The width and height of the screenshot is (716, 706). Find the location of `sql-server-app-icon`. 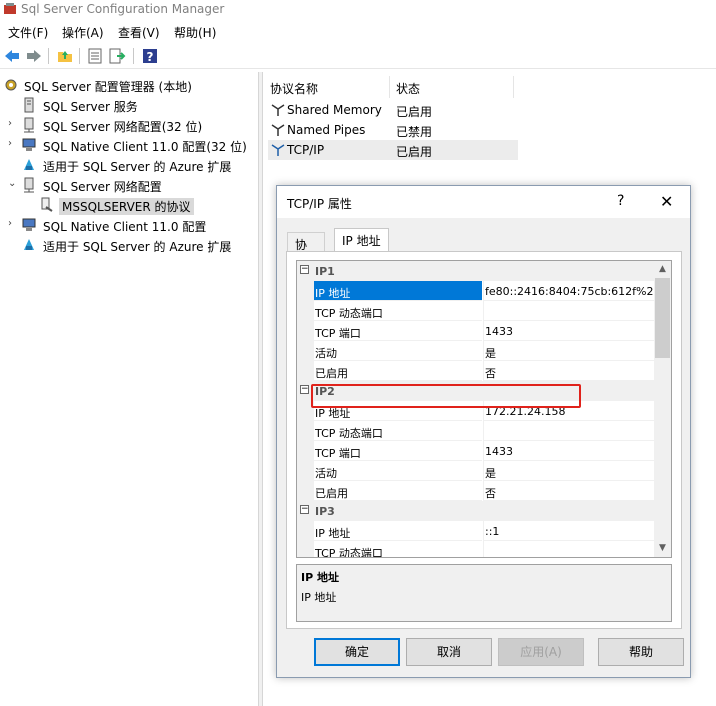

sql-server-app-icon is located at coordinates (10, 8).